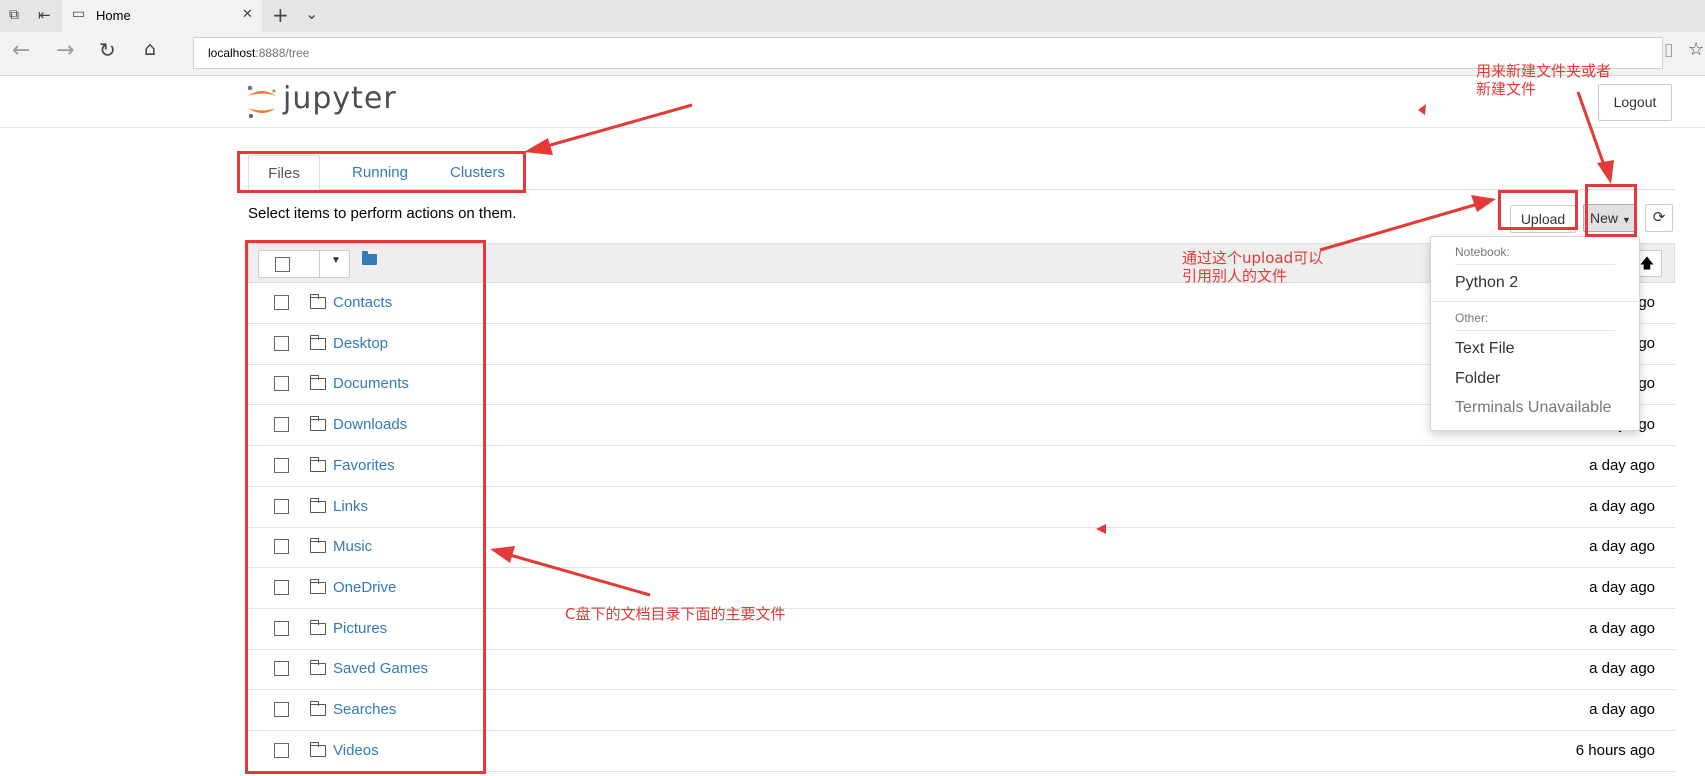 Image resolution: width=1705 pixels, height=776 pixels. I want to click on arrow-to-new, so click(1591, 130).